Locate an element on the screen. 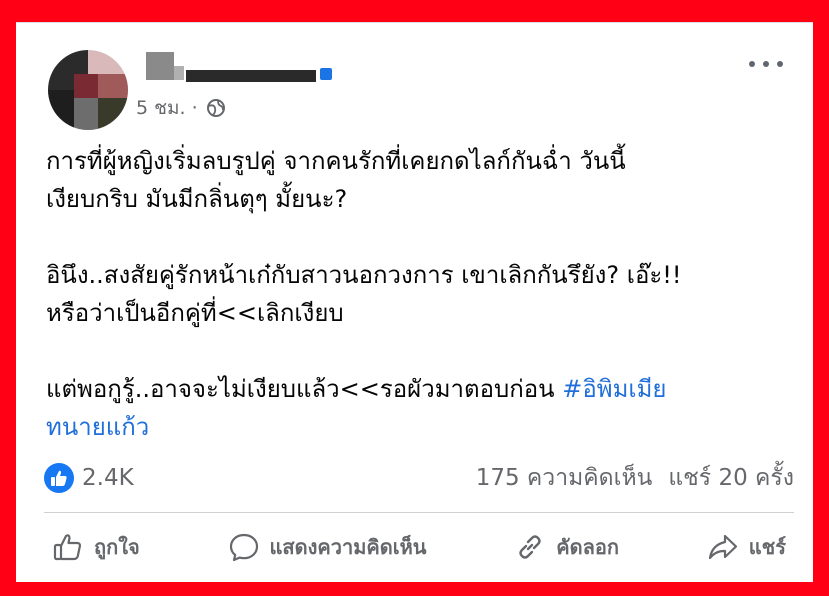 The width and height of the screenshot is (829, 596). like-count: 2.4K is located at coordinates (89, 478).